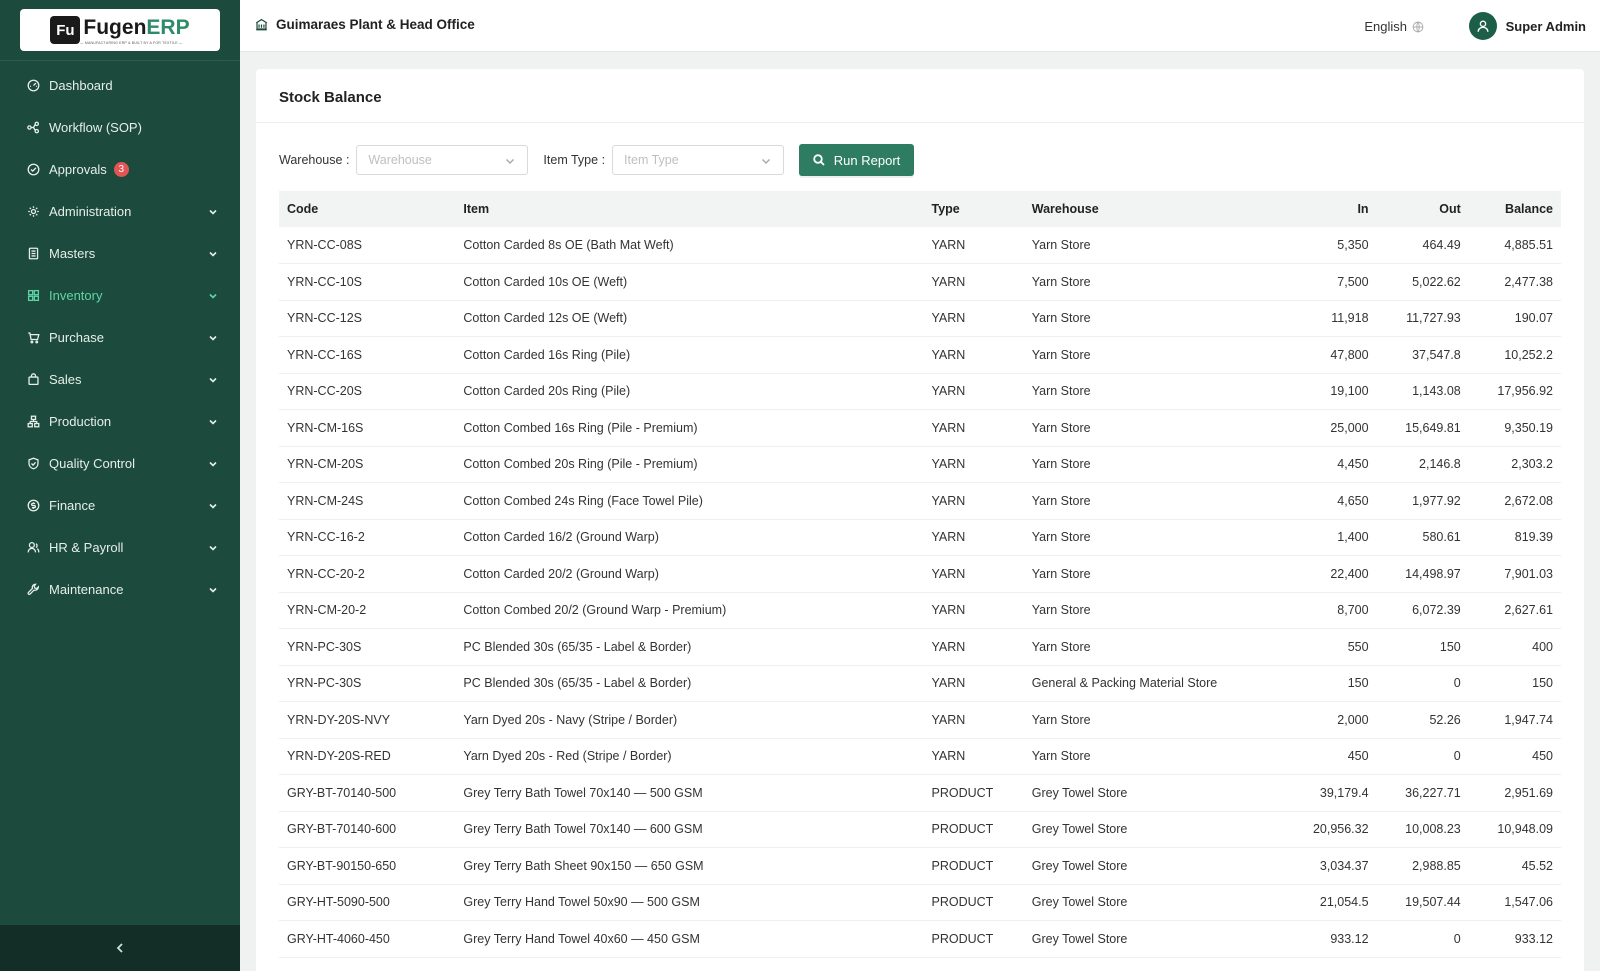 This screenshot has width=1600, height=971. I want to click on language-selector: English, so click(1394, 26).